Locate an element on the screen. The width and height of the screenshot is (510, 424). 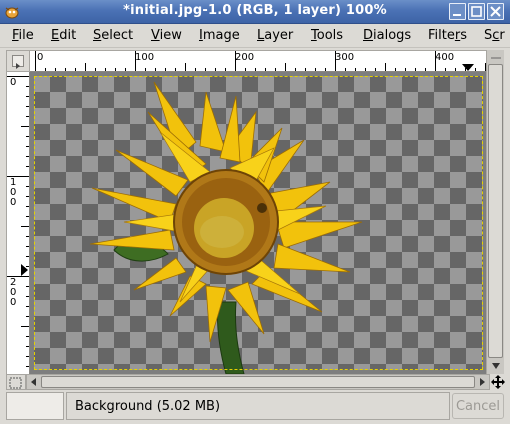
maximize-button is located at coordinates (476, 11).